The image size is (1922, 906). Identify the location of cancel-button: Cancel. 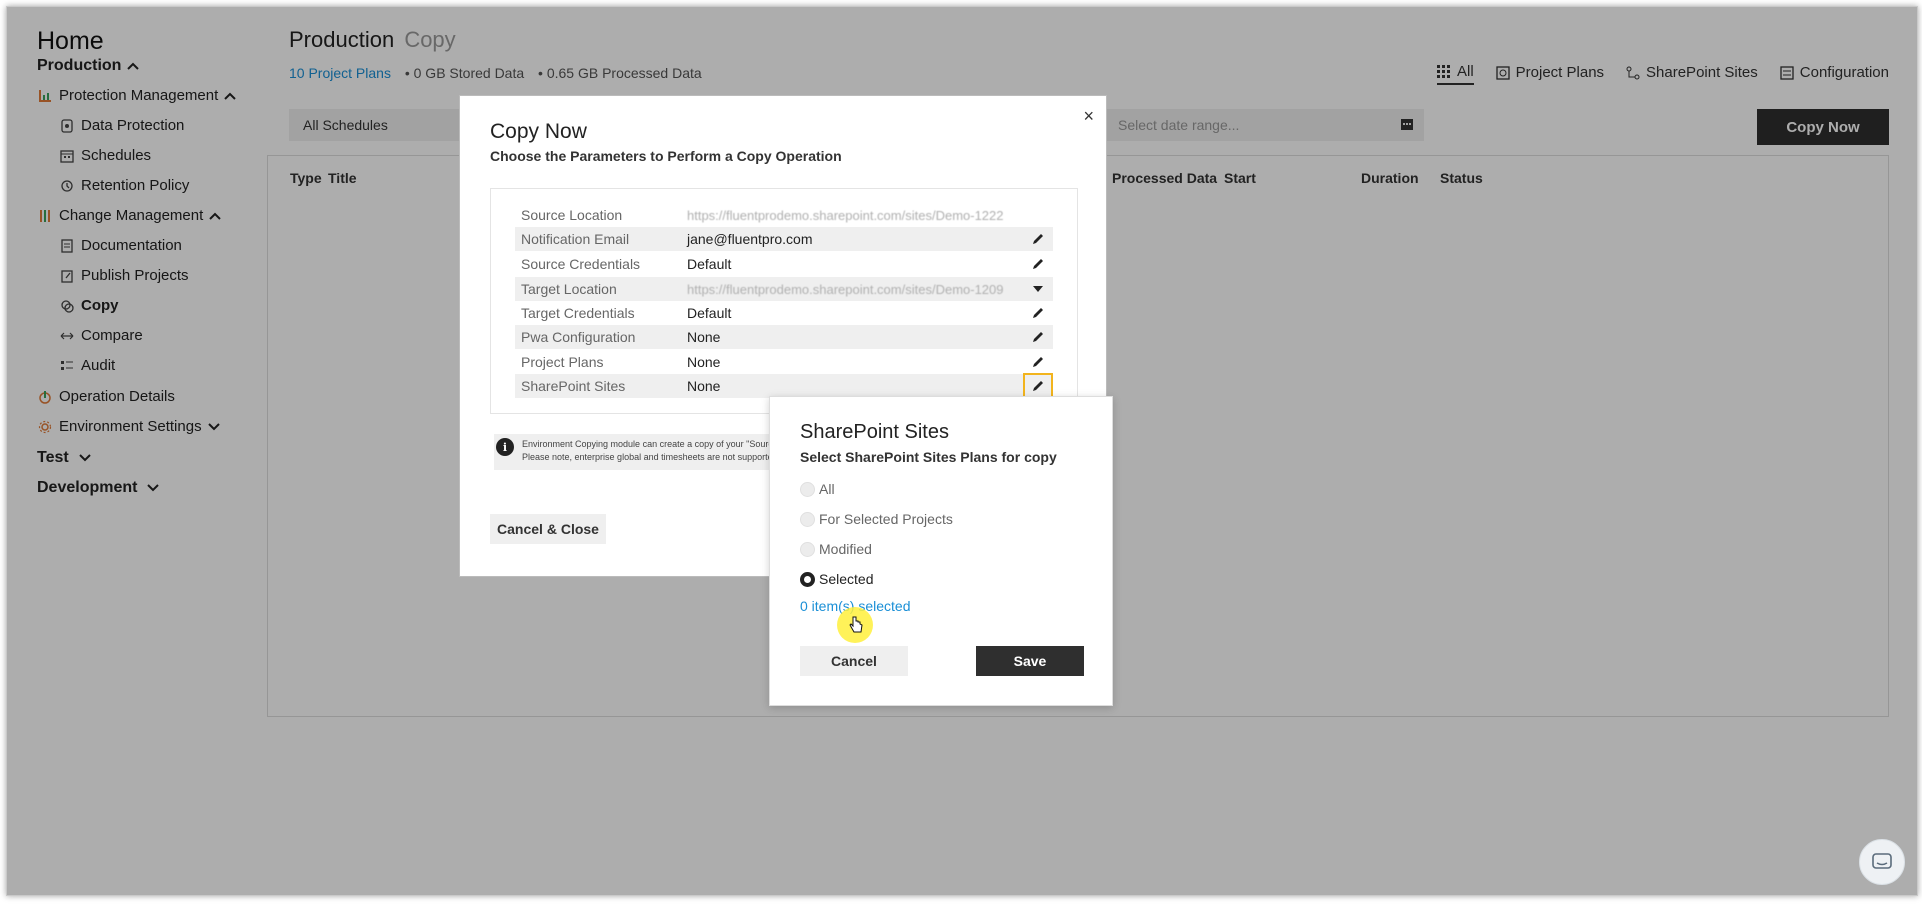
(854, 661).